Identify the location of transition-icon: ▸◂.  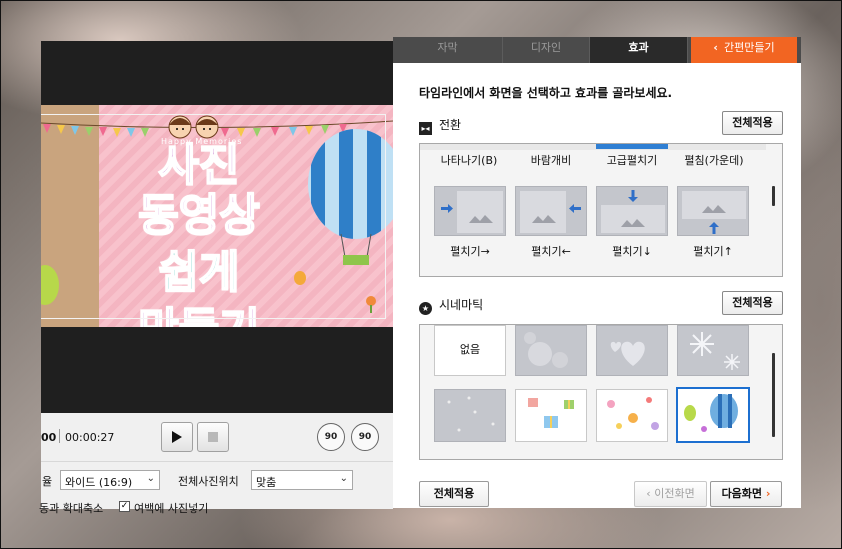
(425, 128).